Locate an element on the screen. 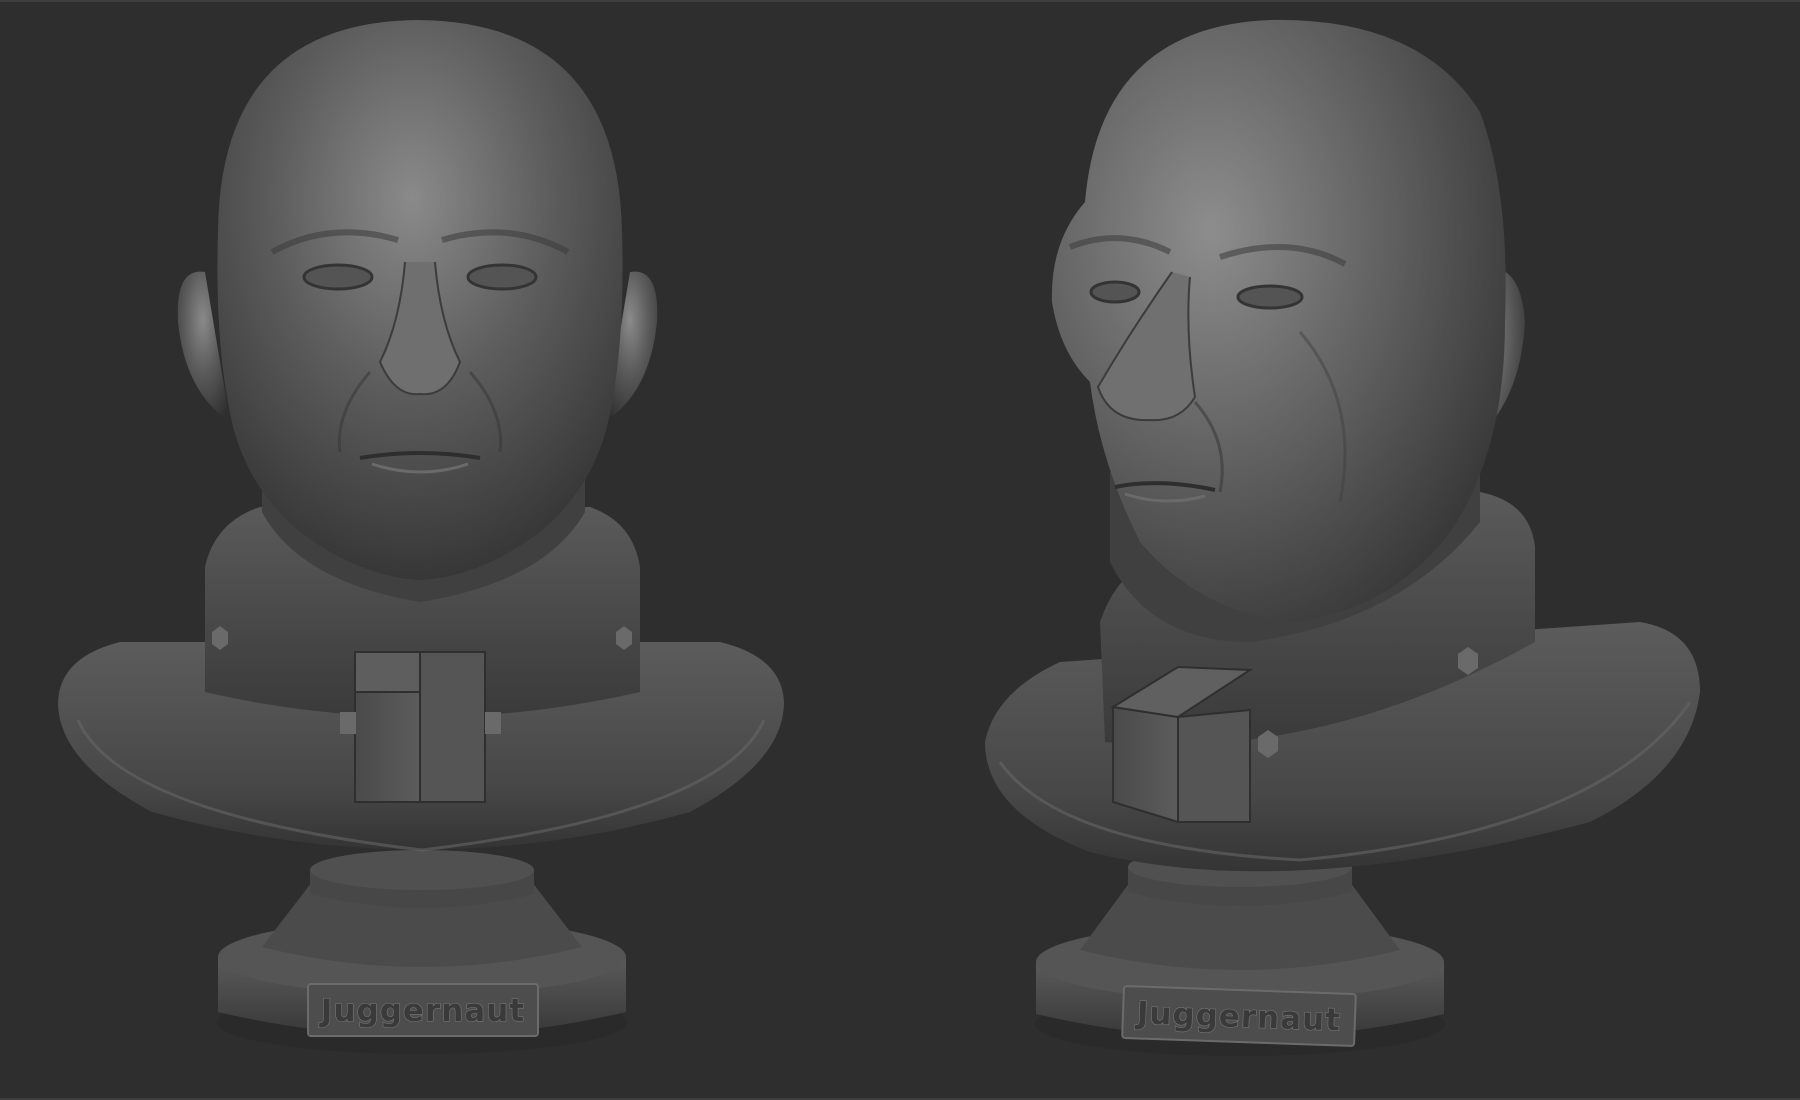 Image resolution: width=1800 pixels, height=1100 pixels. collar-clasp-left is located at coordinates (387, 747).